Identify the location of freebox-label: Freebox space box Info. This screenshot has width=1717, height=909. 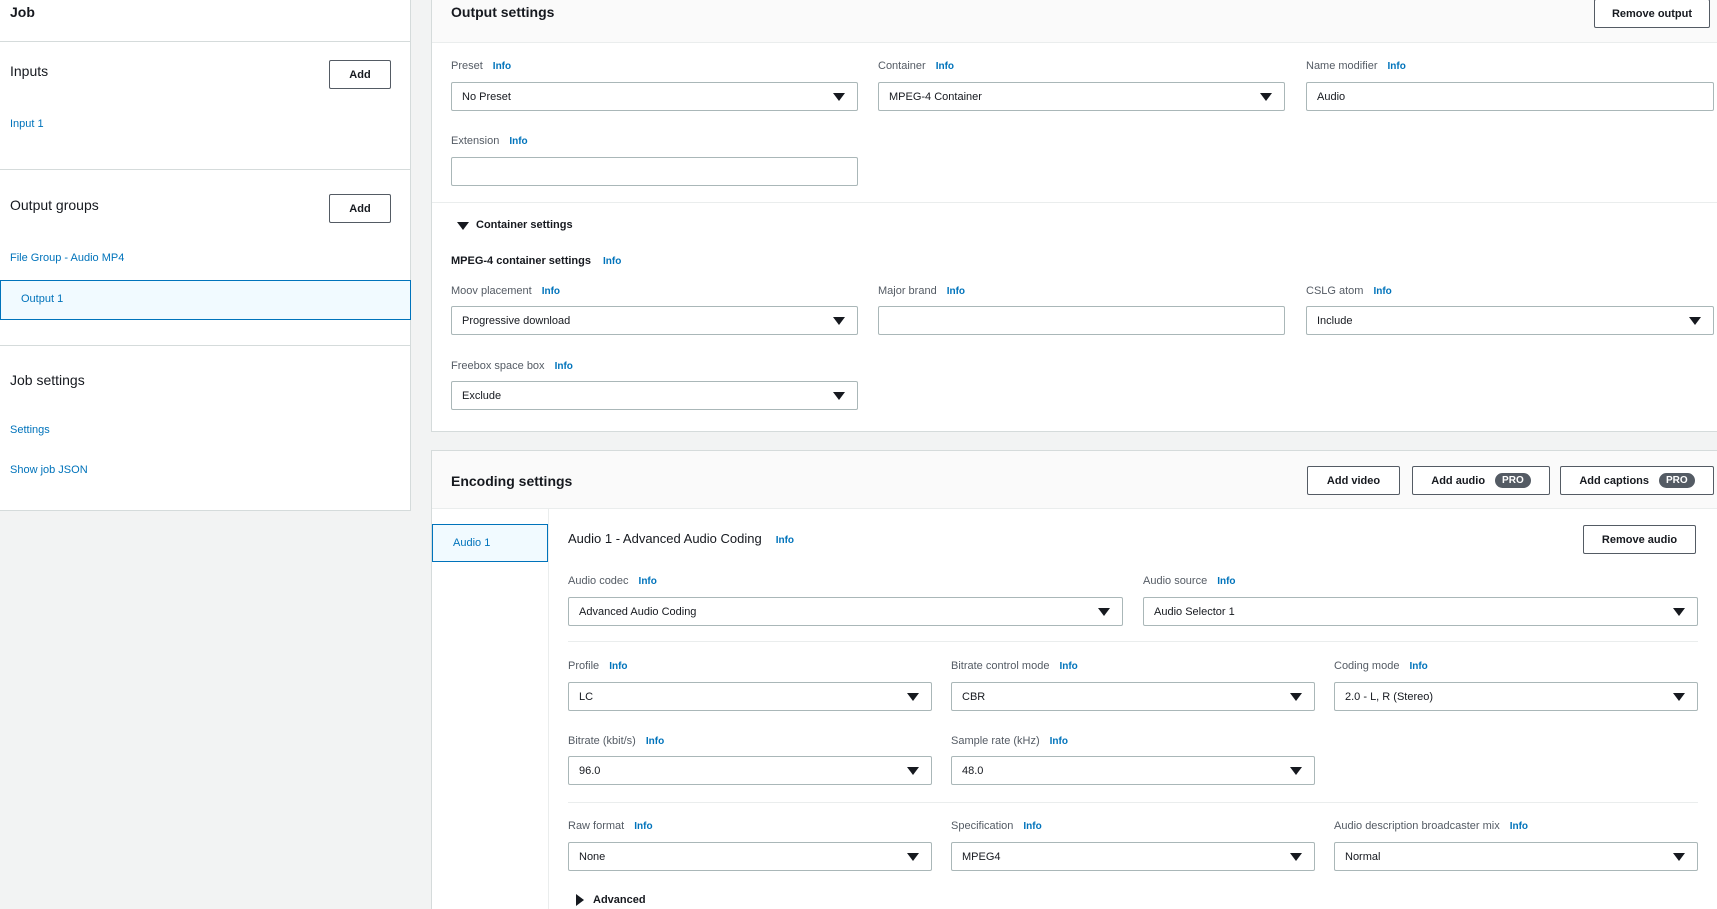
(512, 366).